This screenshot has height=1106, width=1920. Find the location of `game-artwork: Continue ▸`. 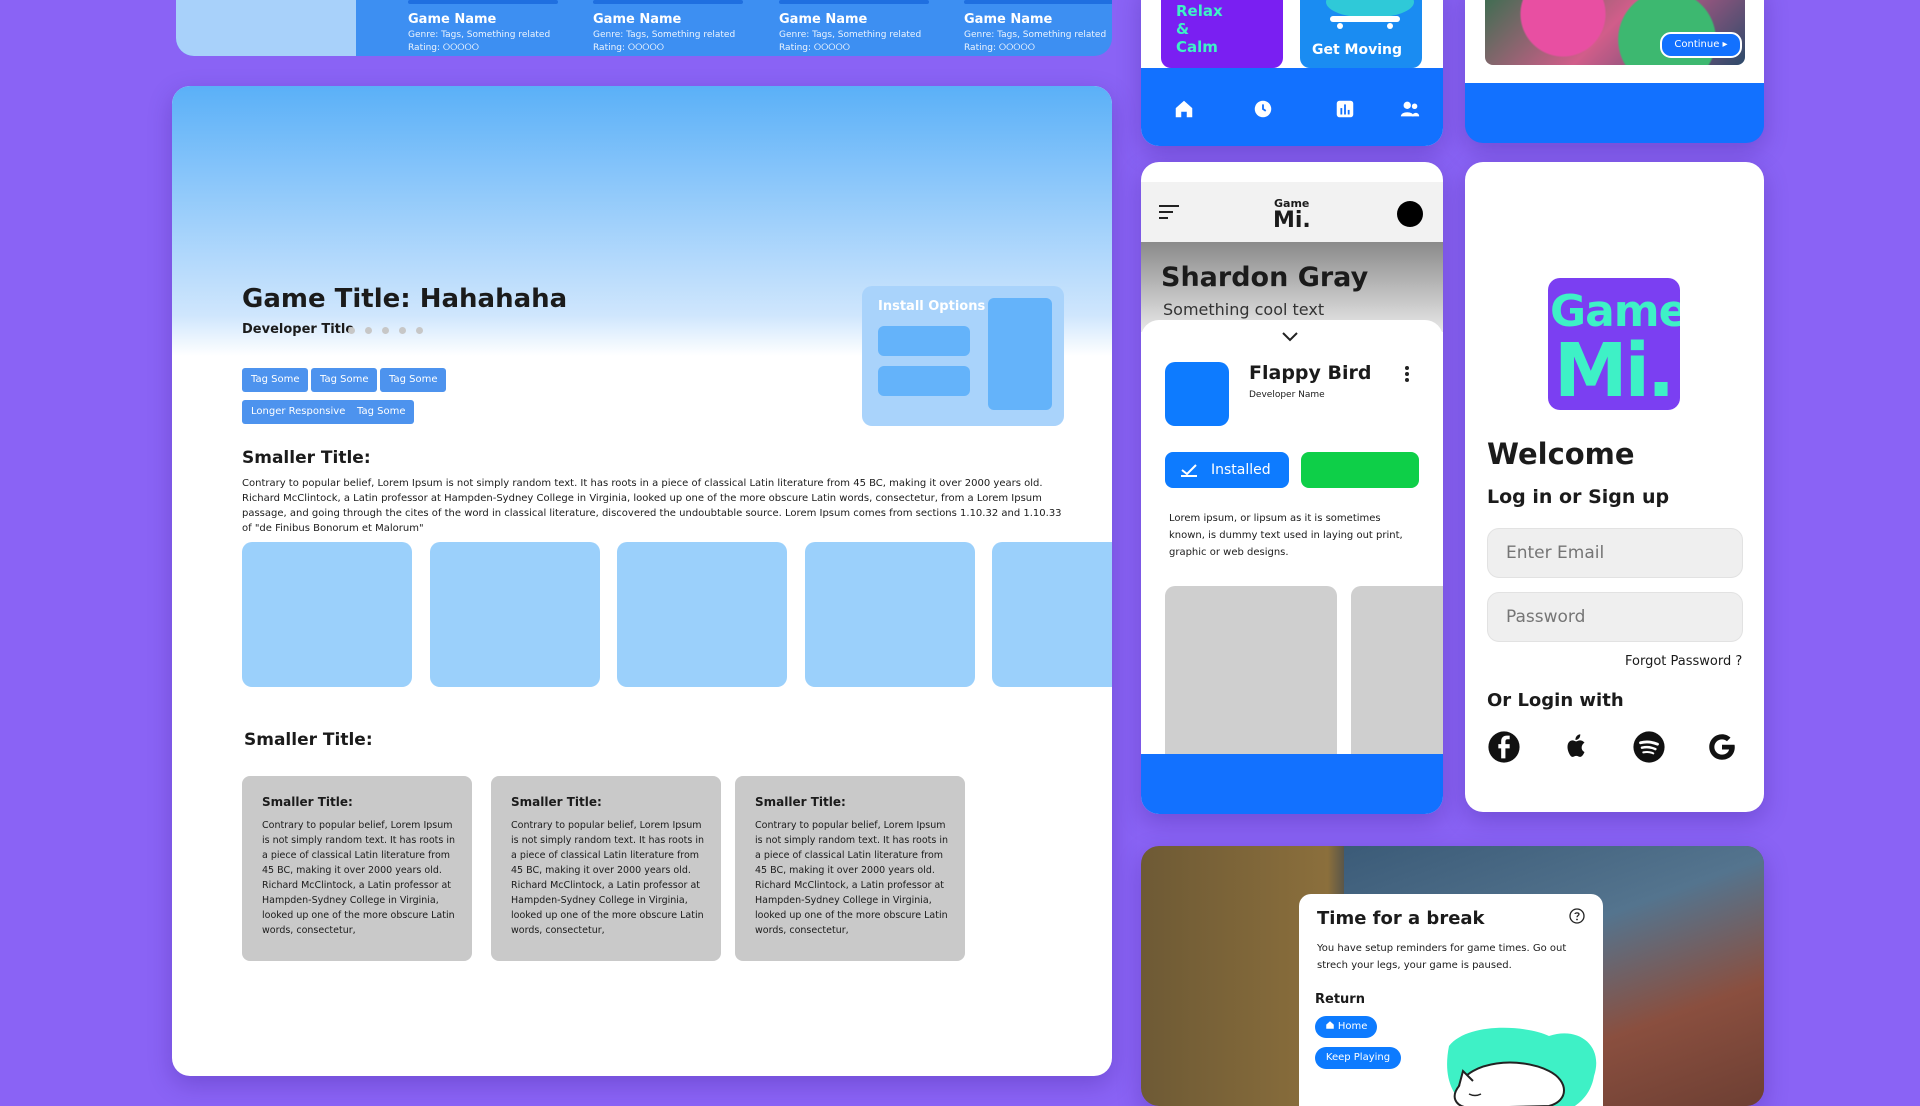

game-artwork: Continue ▸ is located at coordinates (1615, 32).